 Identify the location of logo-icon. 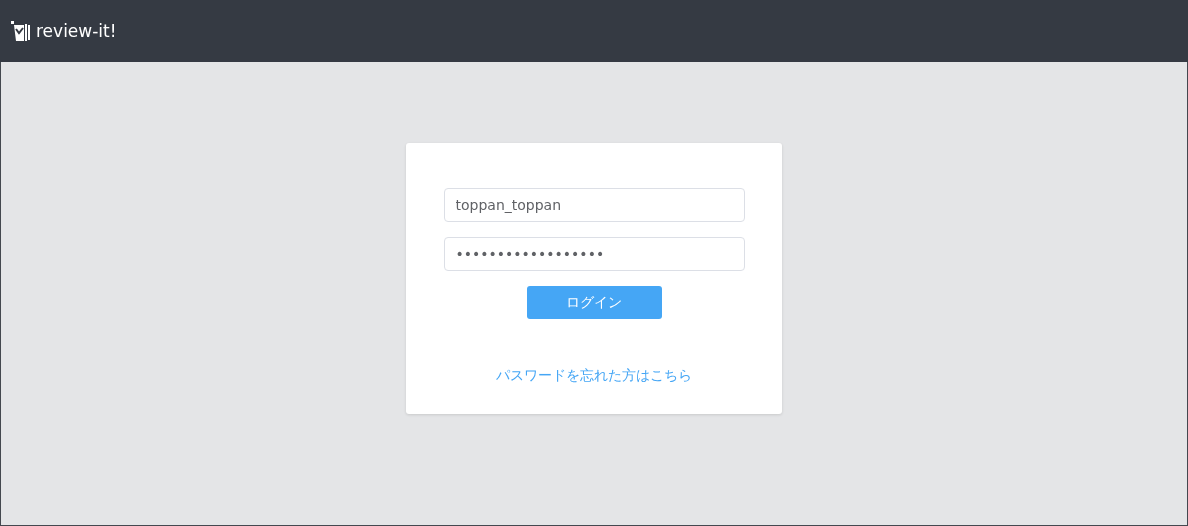
(21, 31).